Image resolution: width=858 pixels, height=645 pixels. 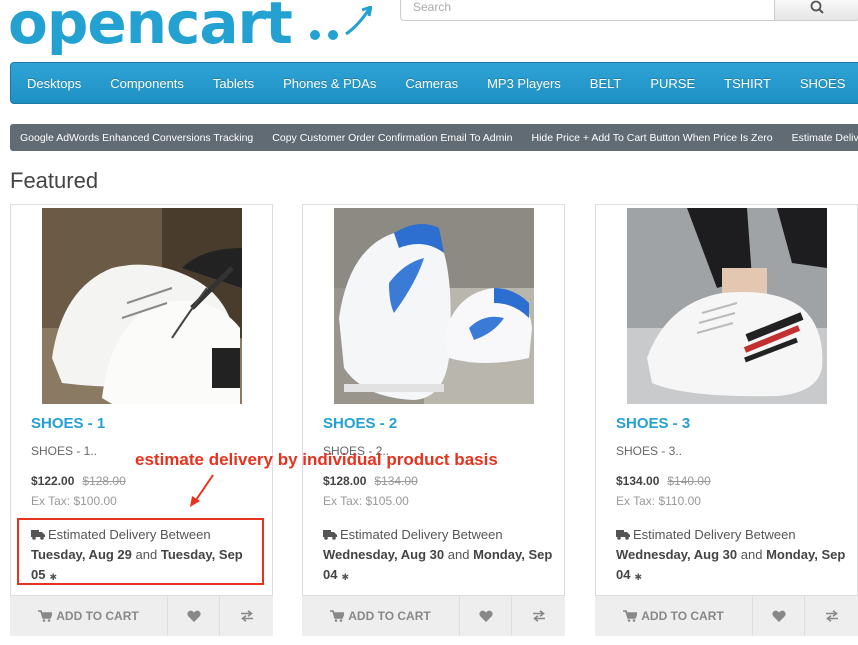 What do you see at coordinates (78, 481) in the screenshot?
I see `product-price: $122.00 $128.00` at bounding box center [78, 481].